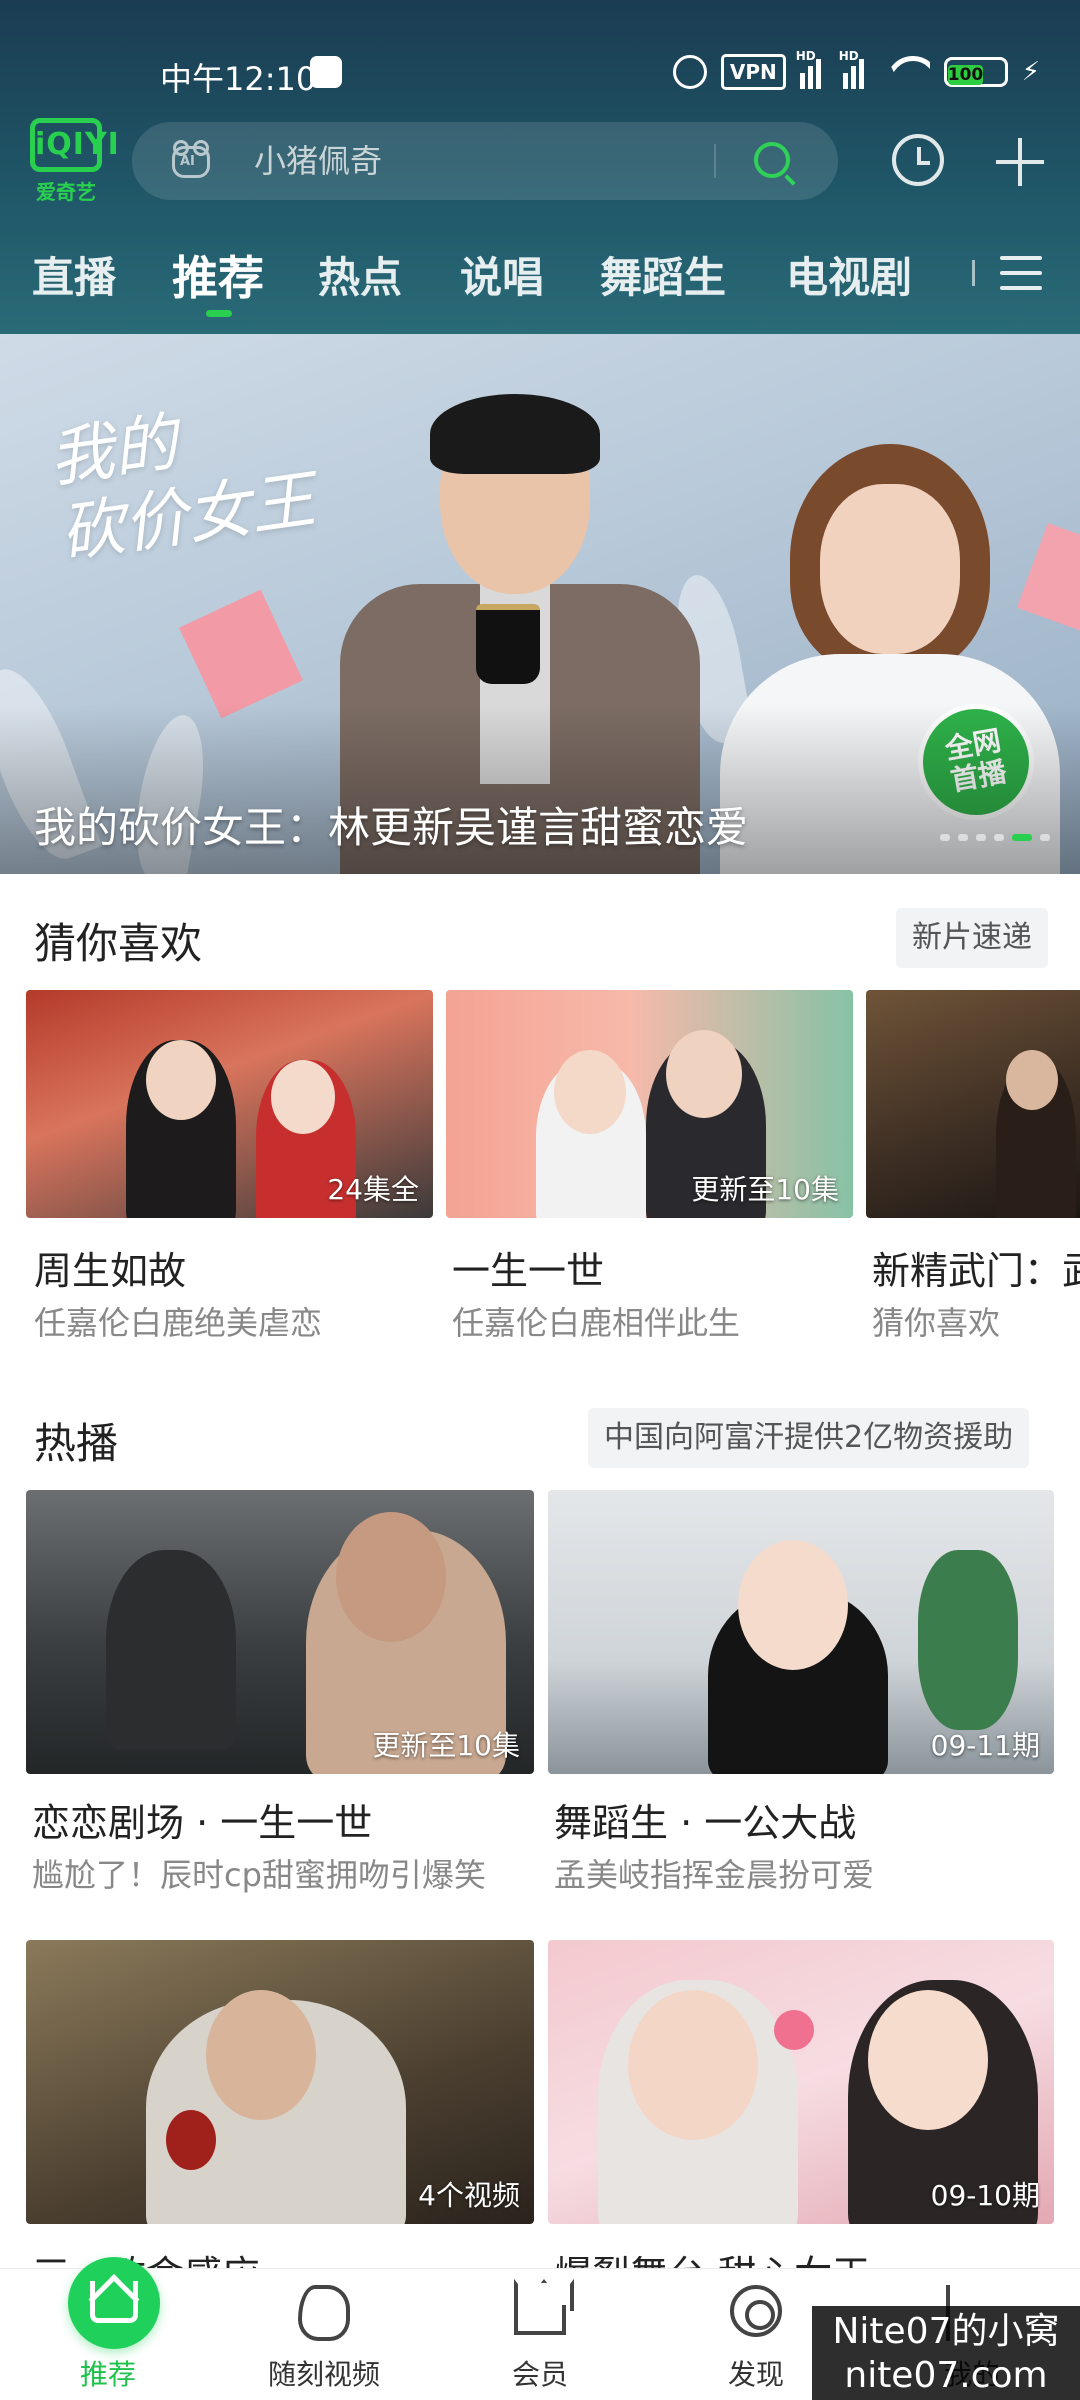 The height and width of the screenshot is (2400, 1080). I want to click on charging-icon: ⚡, so click(1030, 72).